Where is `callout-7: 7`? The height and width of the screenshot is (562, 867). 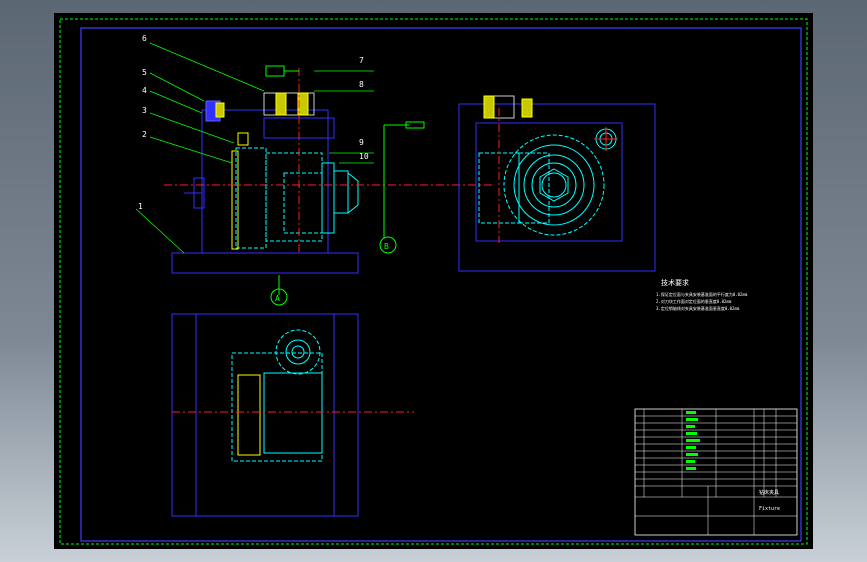 callout-7: 7 is located at coordinates (361, 60).